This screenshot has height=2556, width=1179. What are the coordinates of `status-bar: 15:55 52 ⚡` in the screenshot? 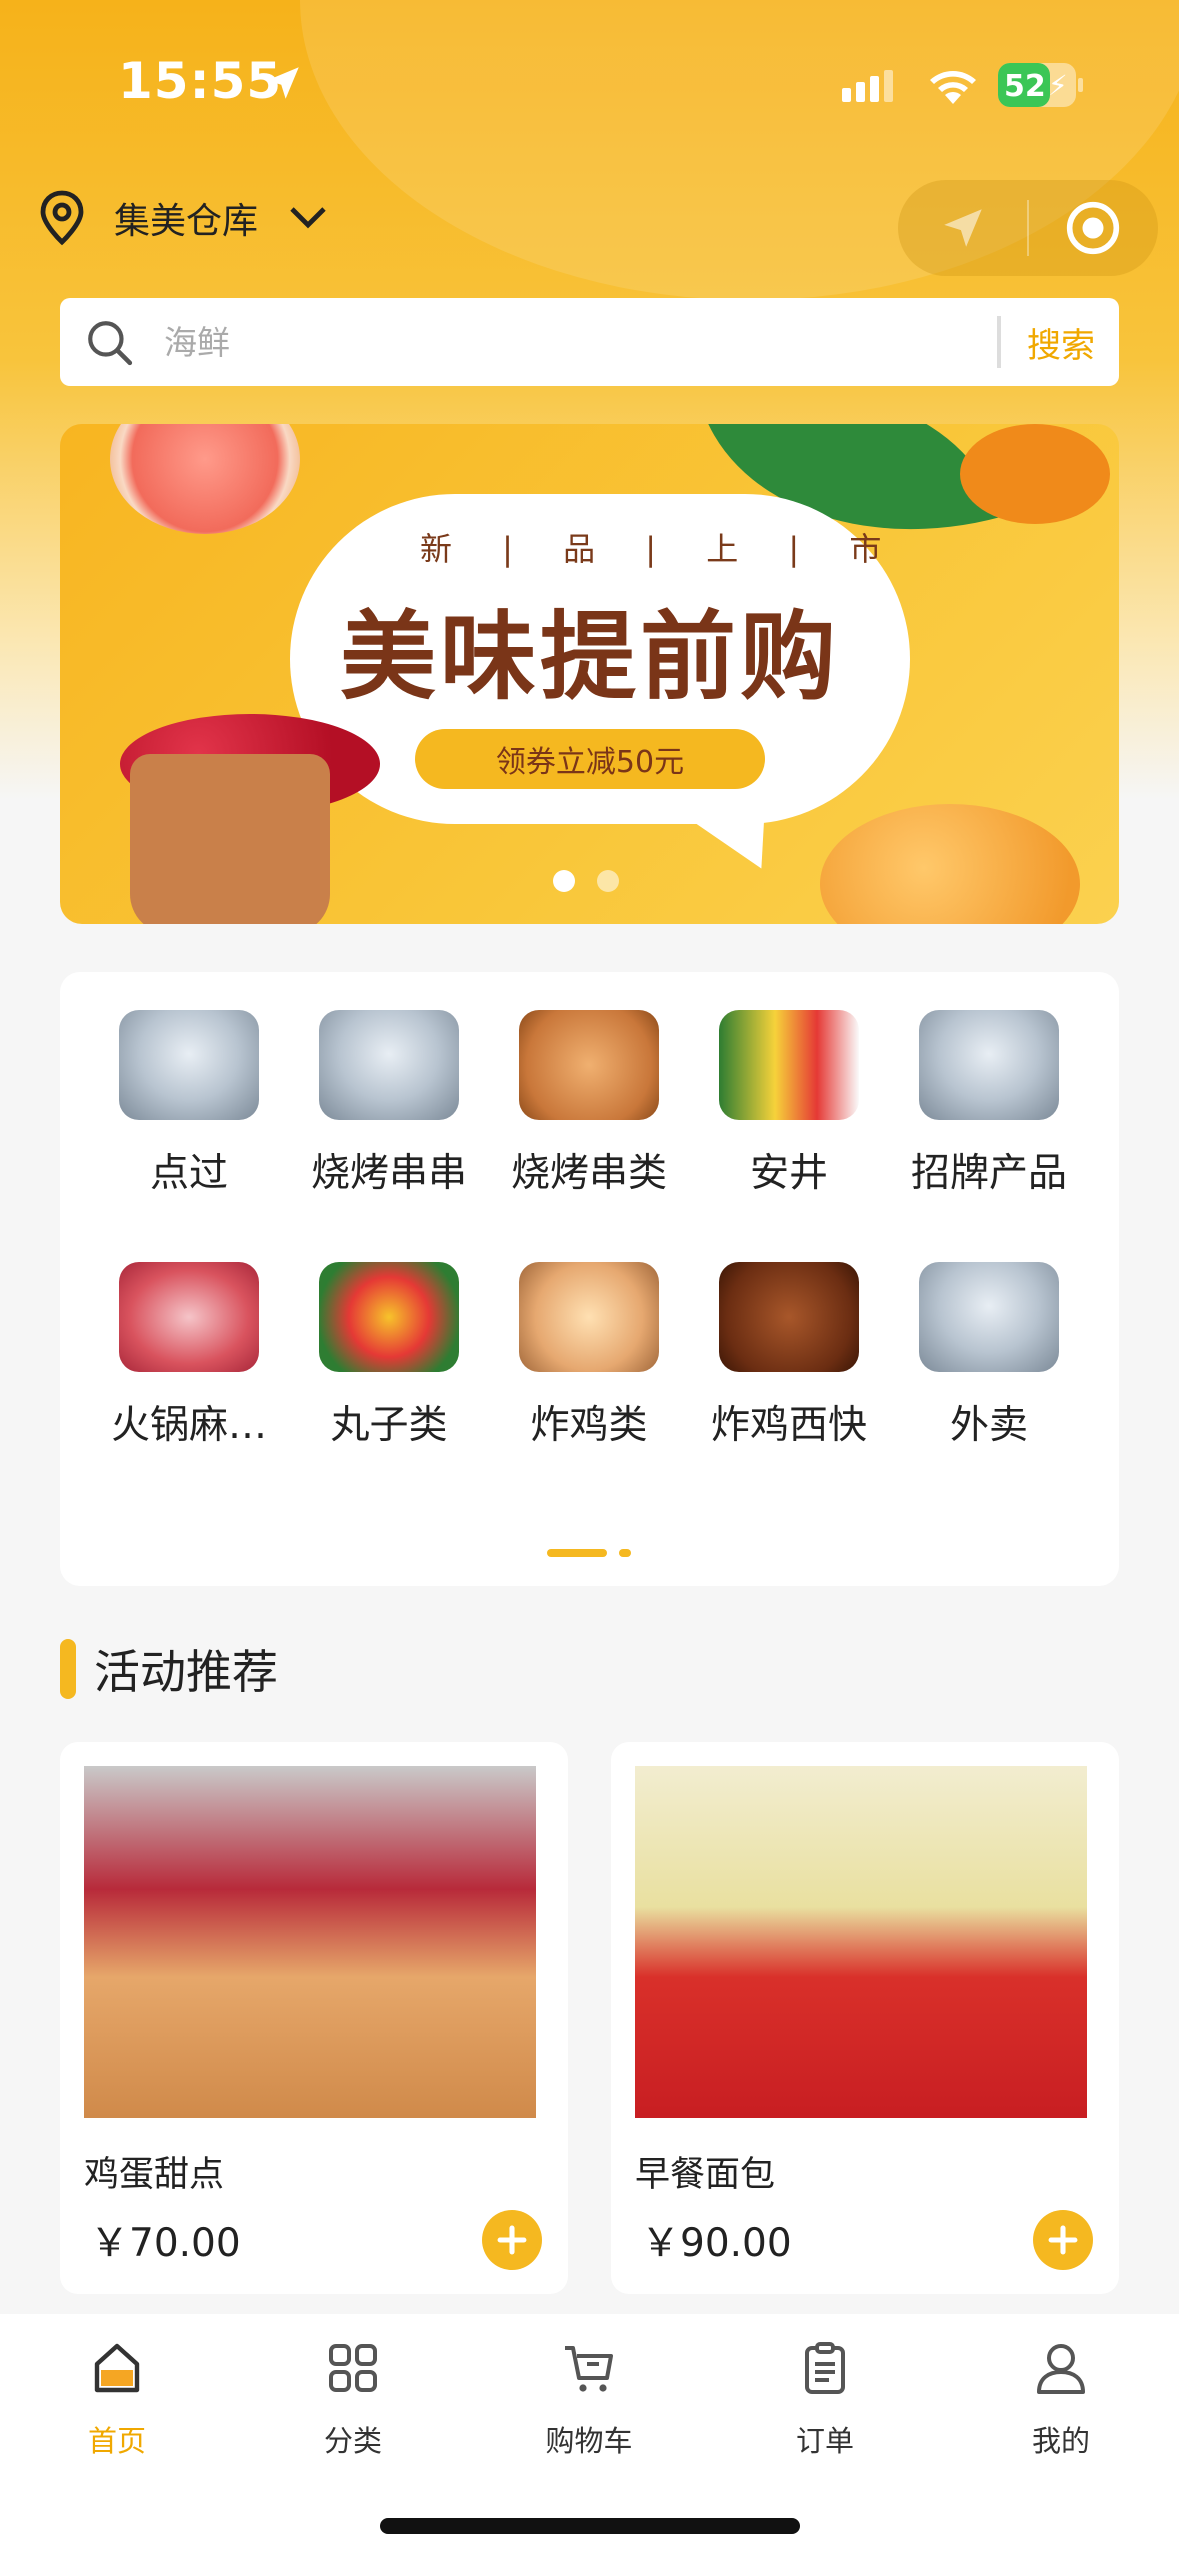 It's located at (589, 85).